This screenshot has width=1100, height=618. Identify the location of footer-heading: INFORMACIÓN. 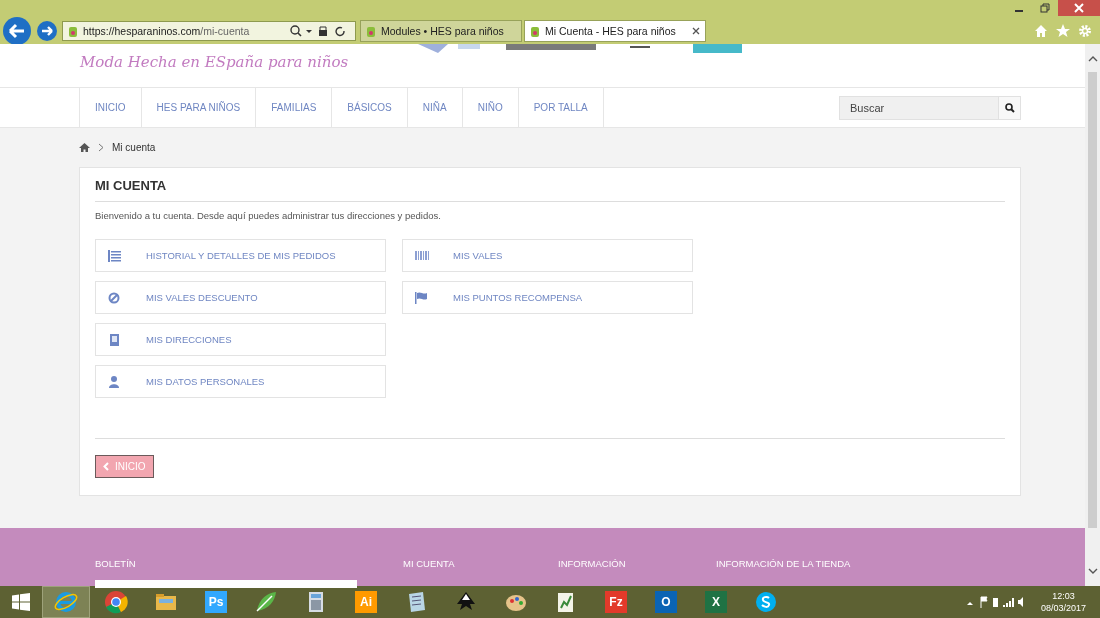
(592, 563).